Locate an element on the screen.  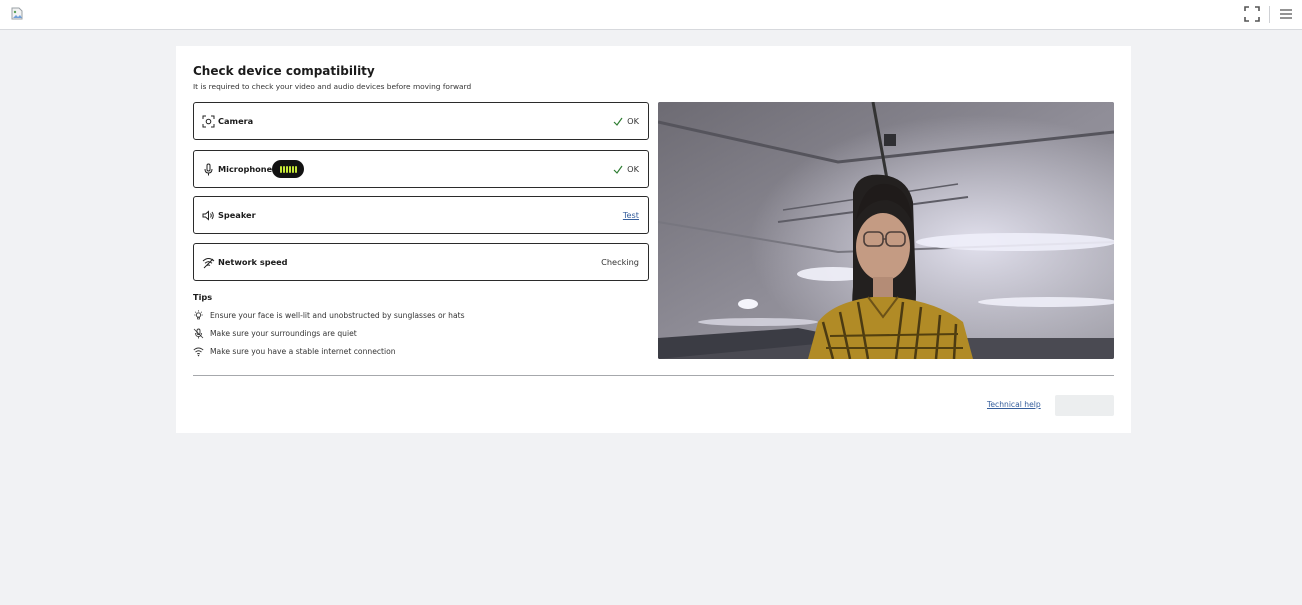
camera-status: OK is located at coordinates (626, 121).